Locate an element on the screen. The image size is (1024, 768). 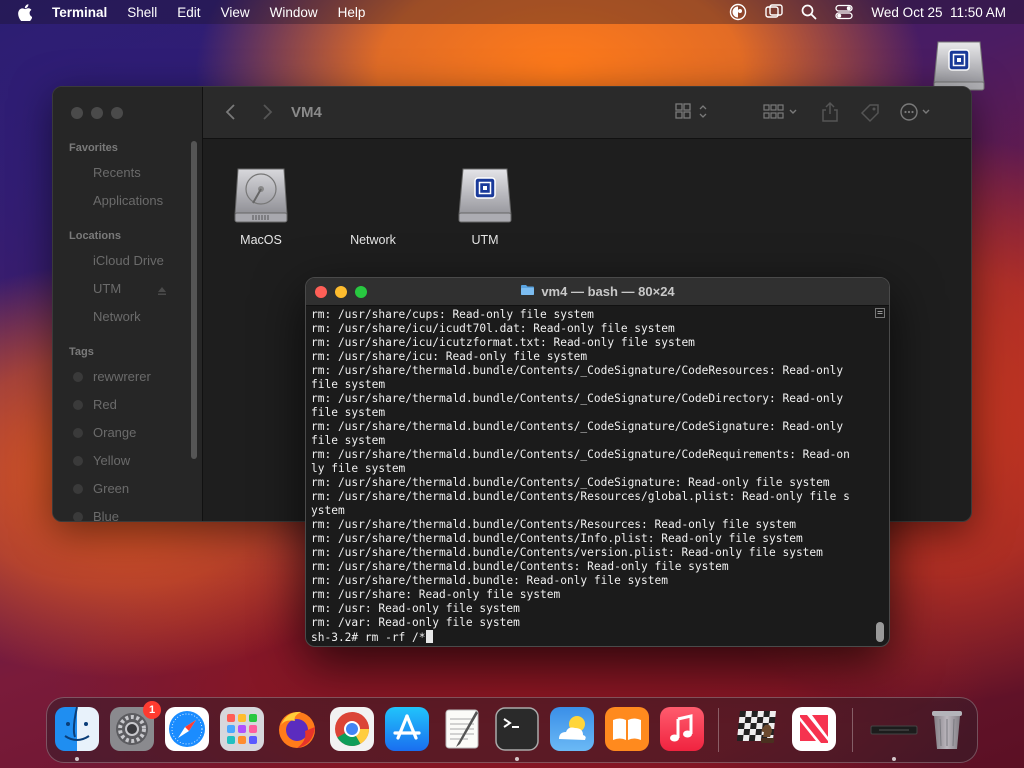
dock-books-icon is located at coordinates (627, 729).